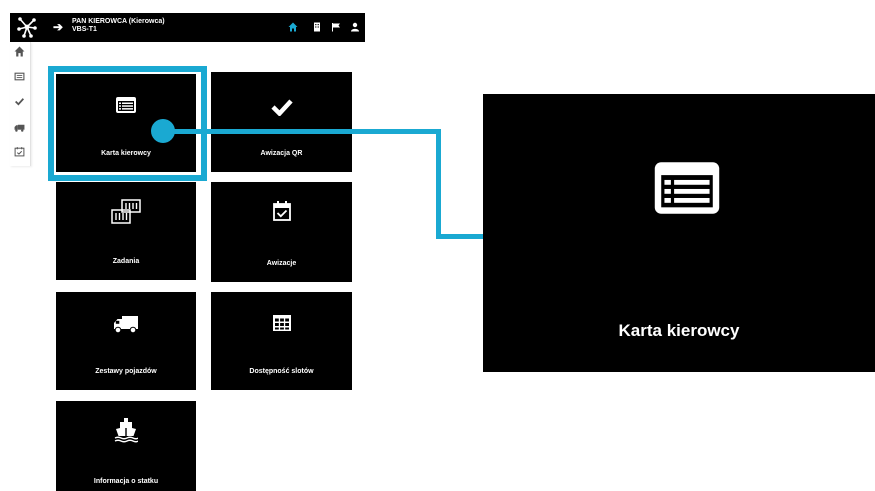 The width and height of the screenshot is (875, 491). Describe the element at coordinates (126, 430) in the screenshot. I see `ship-icon` at that location.